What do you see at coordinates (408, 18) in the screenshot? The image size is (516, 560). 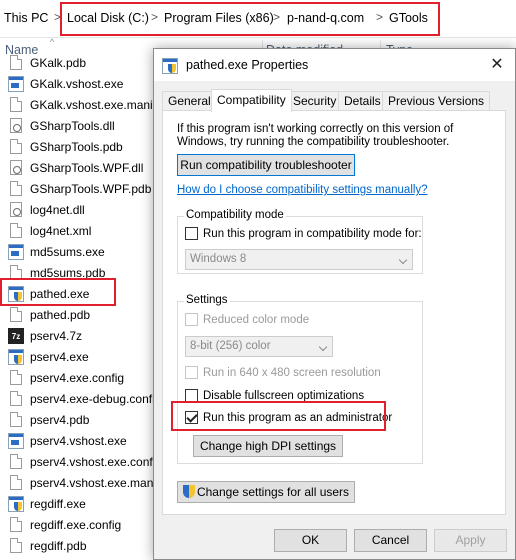 I see `breadcrumb-gtools: GTools` at bounding box center [408, 18].